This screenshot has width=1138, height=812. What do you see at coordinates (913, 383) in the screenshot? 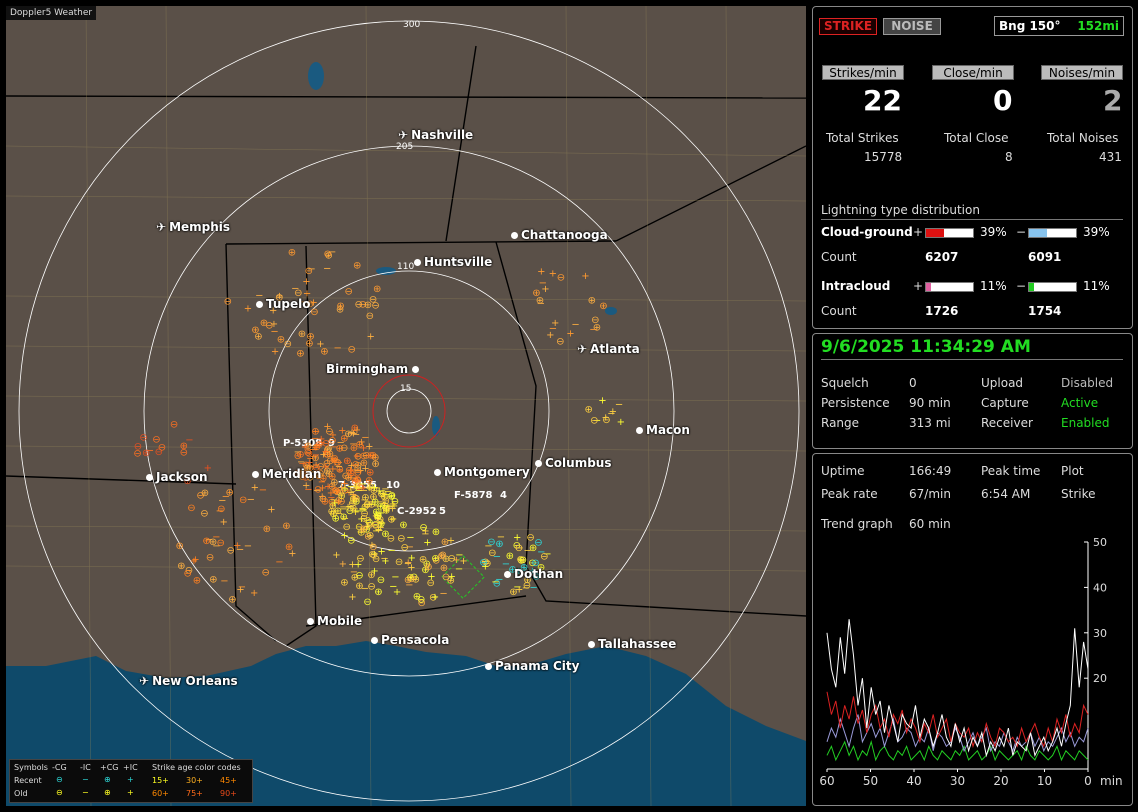
I see `squelch-value: 0` at bounding box center [913, 383].